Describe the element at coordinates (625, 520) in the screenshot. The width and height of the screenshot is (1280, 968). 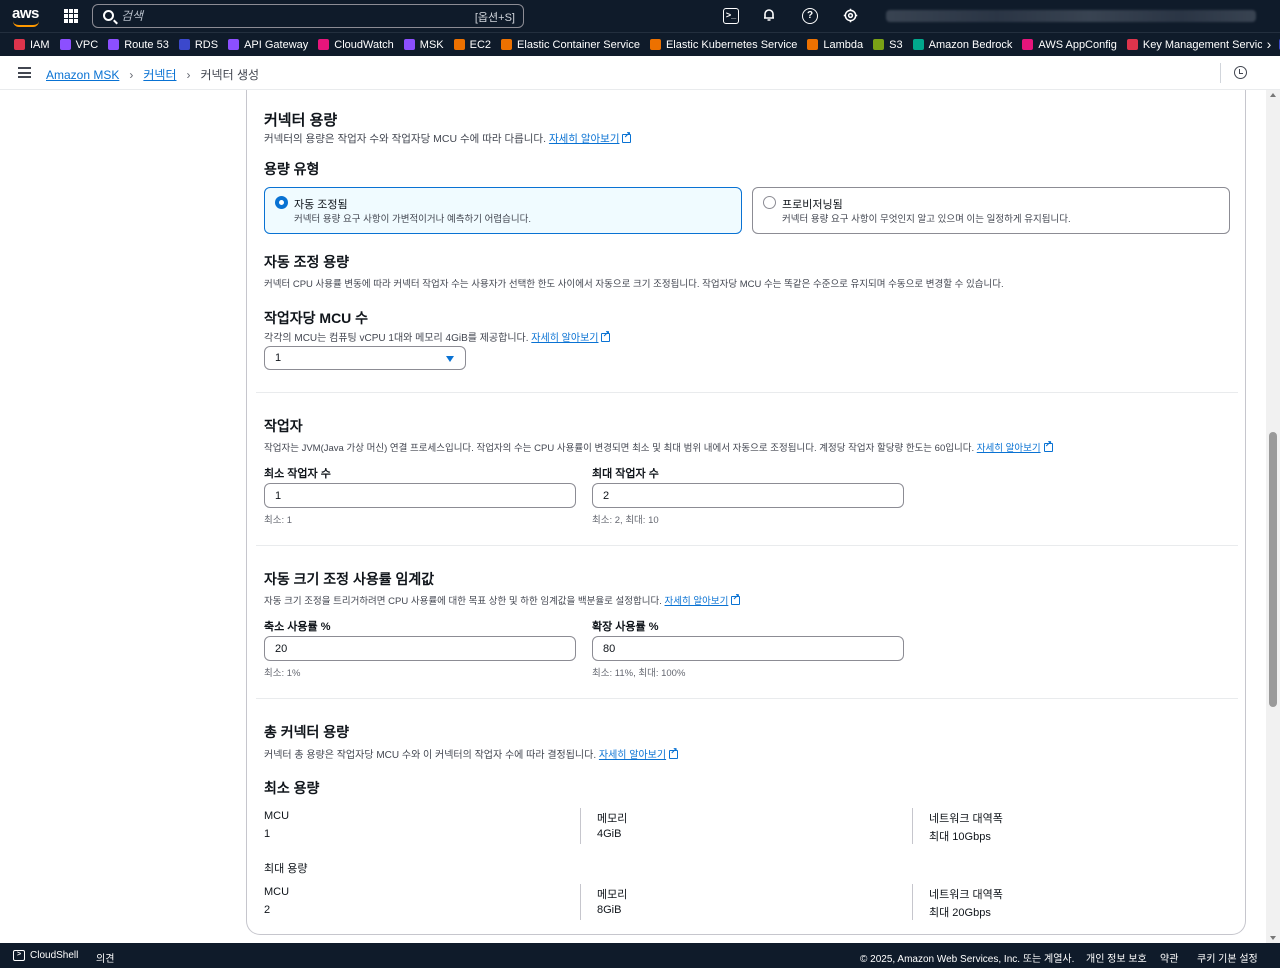
I see `max-workers-hint: 최소: 2, 최대: 10` at that location.